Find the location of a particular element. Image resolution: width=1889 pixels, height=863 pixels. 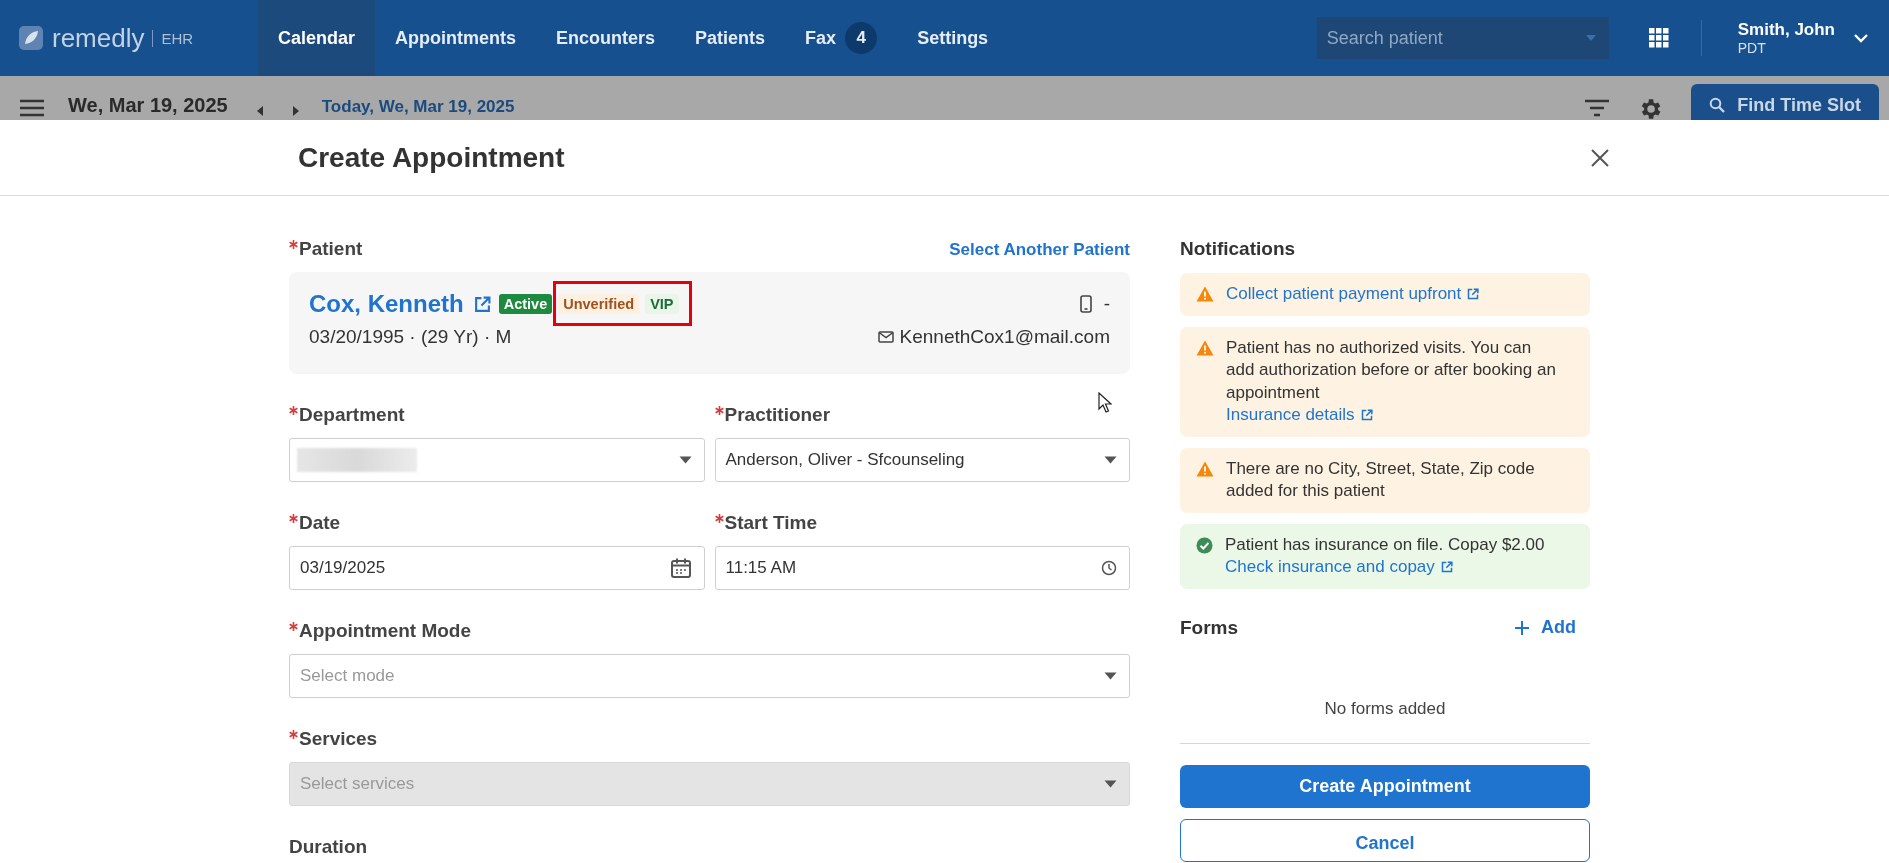

field-label: Duration is located at coordinates (328, 847).